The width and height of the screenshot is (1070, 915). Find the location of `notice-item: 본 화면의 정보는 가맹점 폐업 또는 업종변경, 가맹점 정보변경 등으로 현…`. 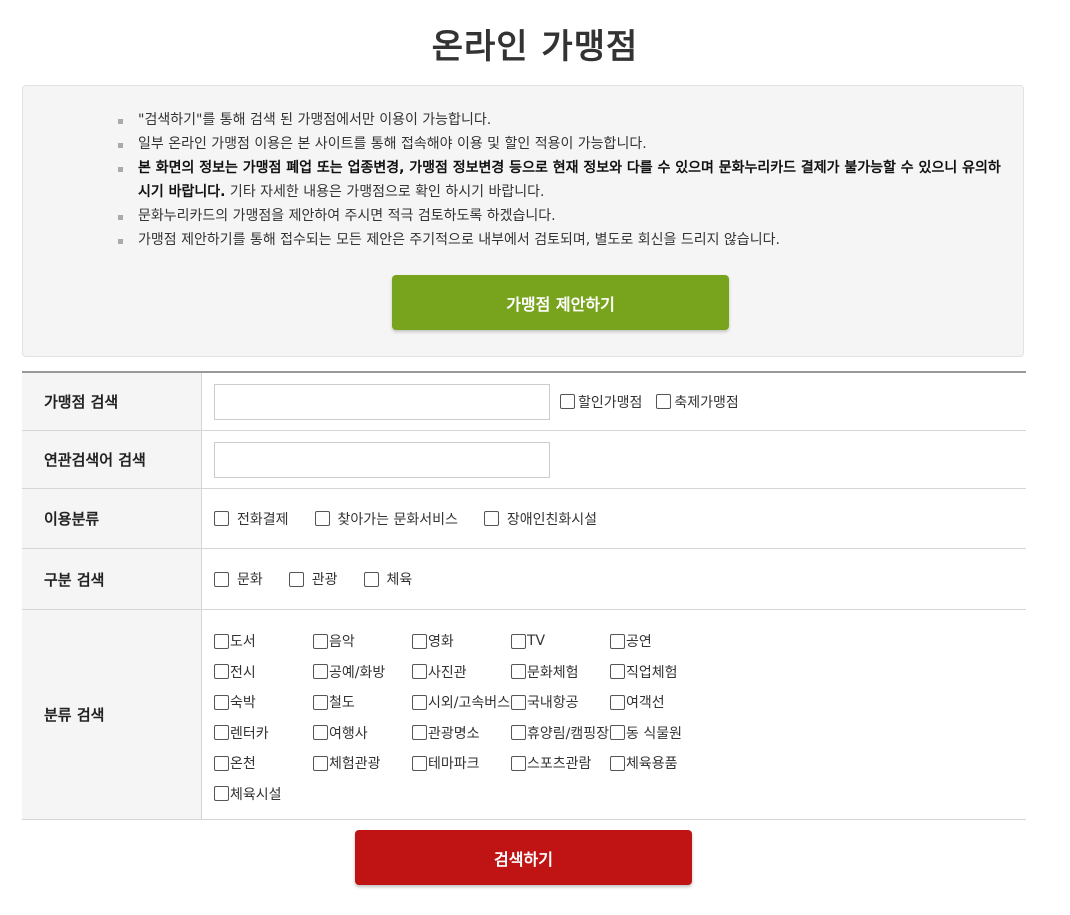

notice-item: 본 화면의 정보는 가맹점 폐업 또는 업종변경, 가맹점 정보변경 등으로 현… is located at coordinates (563, 180).